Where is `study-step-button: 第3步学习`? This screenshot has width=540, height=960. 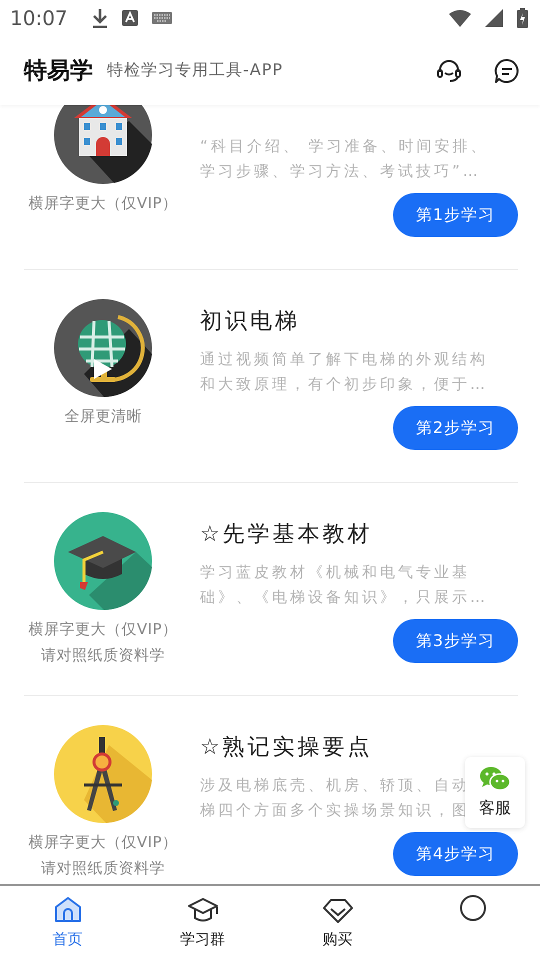 study-step-button: 第3步学习 is located at coordinates (455, 641).